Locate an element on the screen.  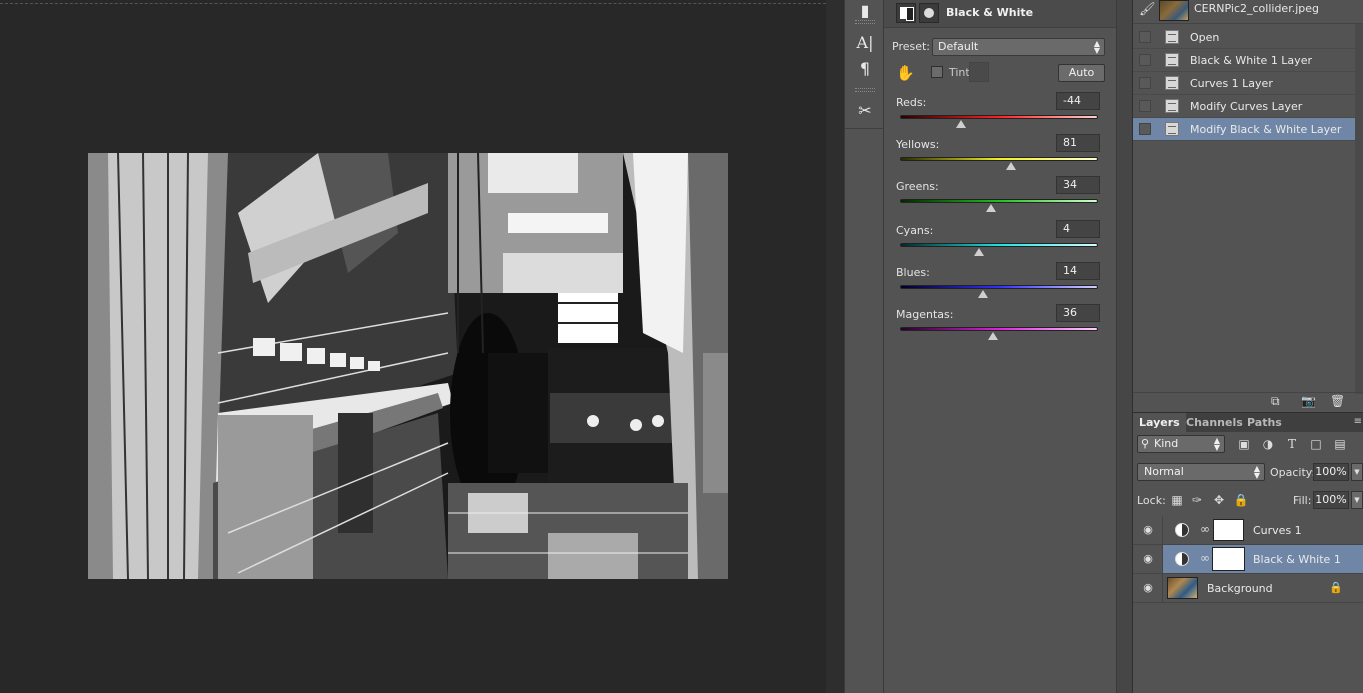
tab-layers: Layers is located at coordinates (1159, 423).